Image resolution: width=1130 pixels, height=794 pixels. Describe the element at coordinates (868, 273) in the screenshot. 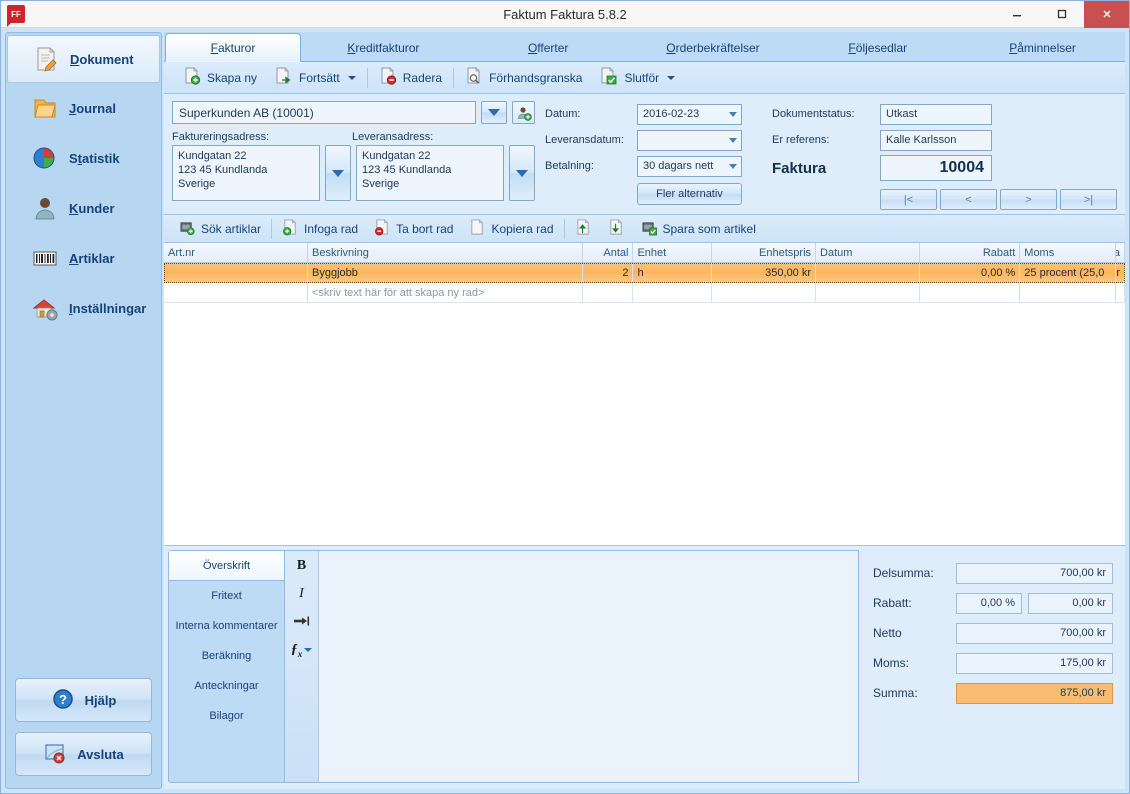

I see `cell-datum` at that location.